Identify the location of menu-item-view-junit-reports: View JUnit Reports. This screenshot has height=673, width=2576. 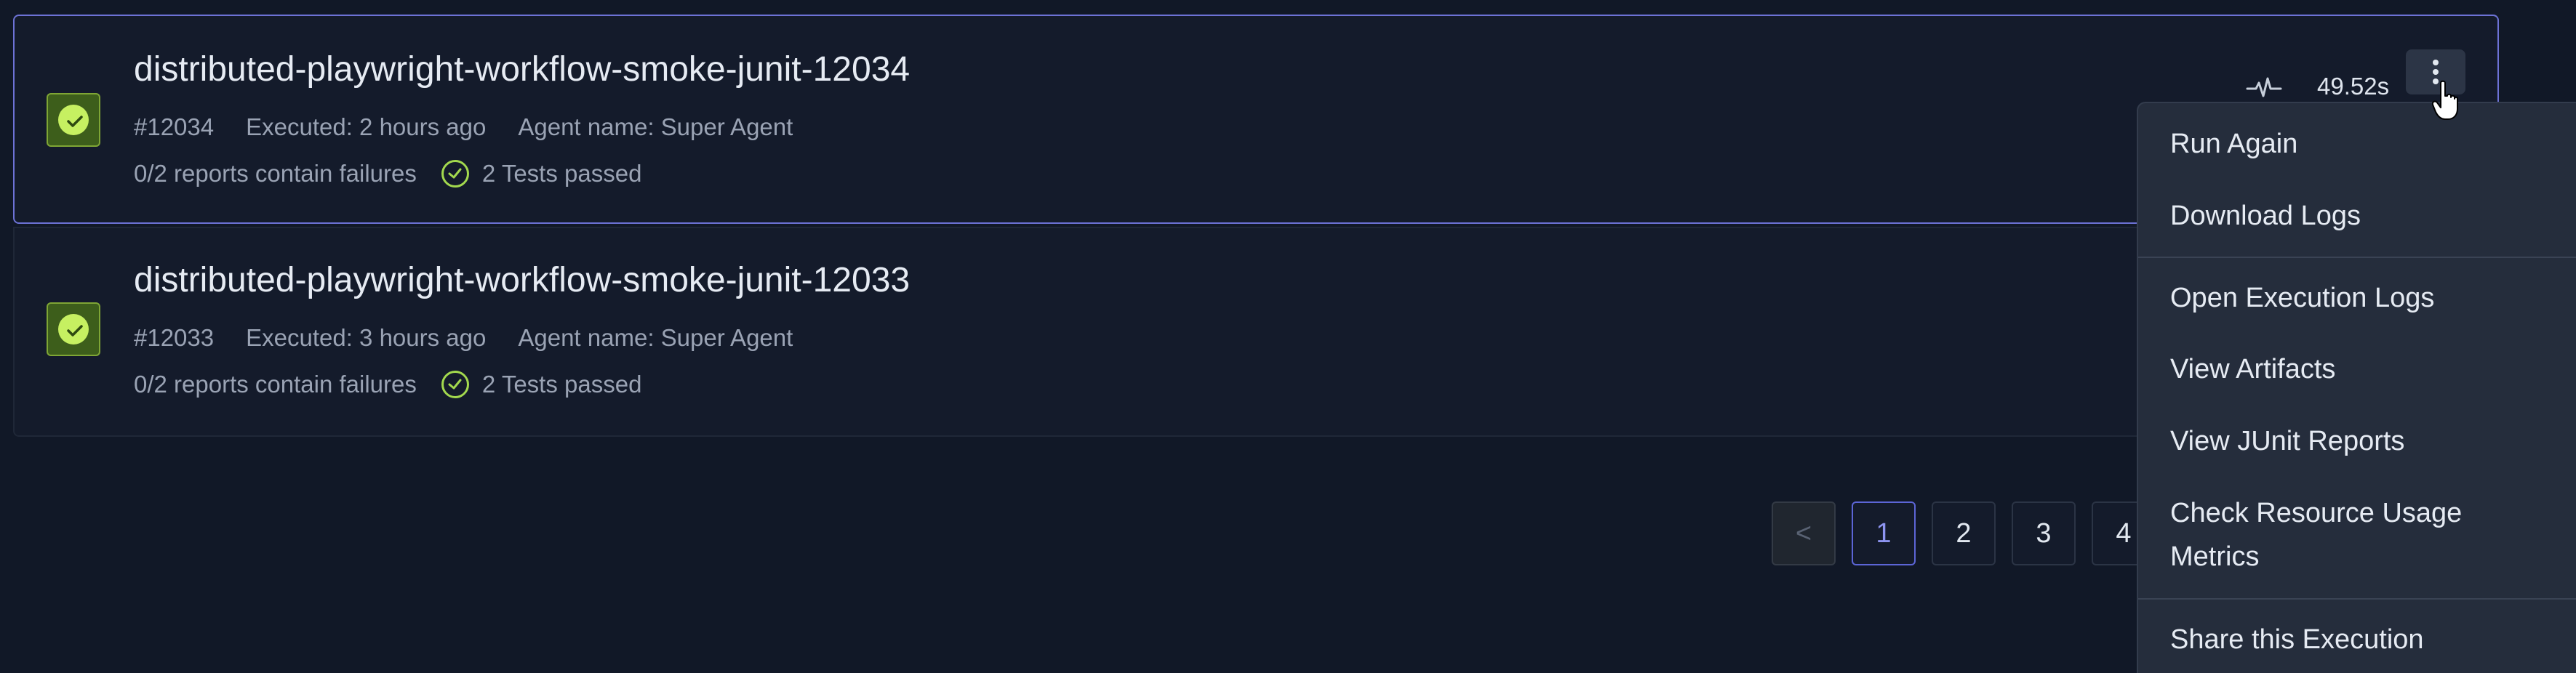
(2287, 441).